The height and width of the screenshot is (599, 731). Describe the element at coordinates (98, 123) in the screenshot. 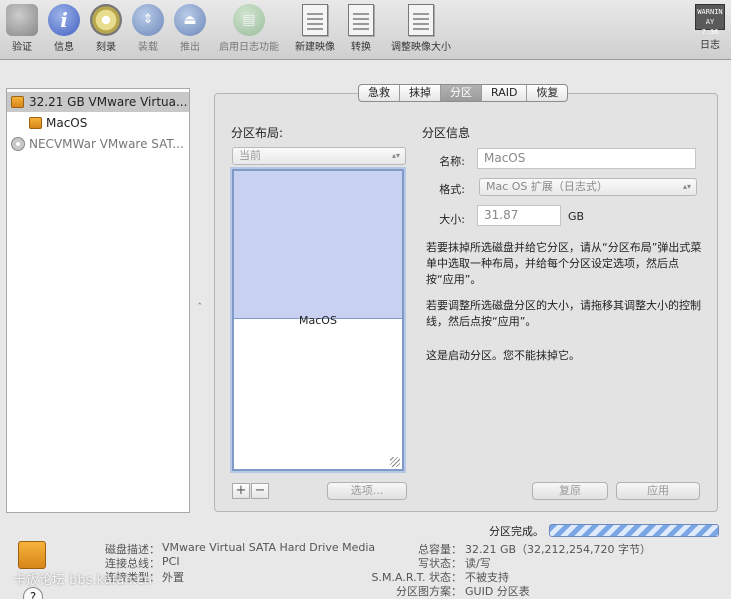

I see `sidebar-item-volume: MacOS` at that location.